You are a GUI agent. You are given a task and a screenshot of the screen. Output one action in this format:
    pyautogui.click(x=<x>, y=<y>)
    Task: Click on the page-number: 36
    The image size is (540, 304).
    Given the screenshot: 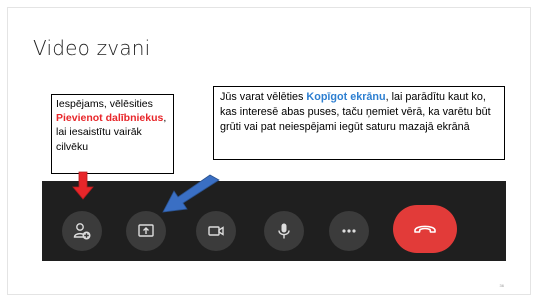 What is the action you would take?
    pyautogui.click(x=501, y=285)
    